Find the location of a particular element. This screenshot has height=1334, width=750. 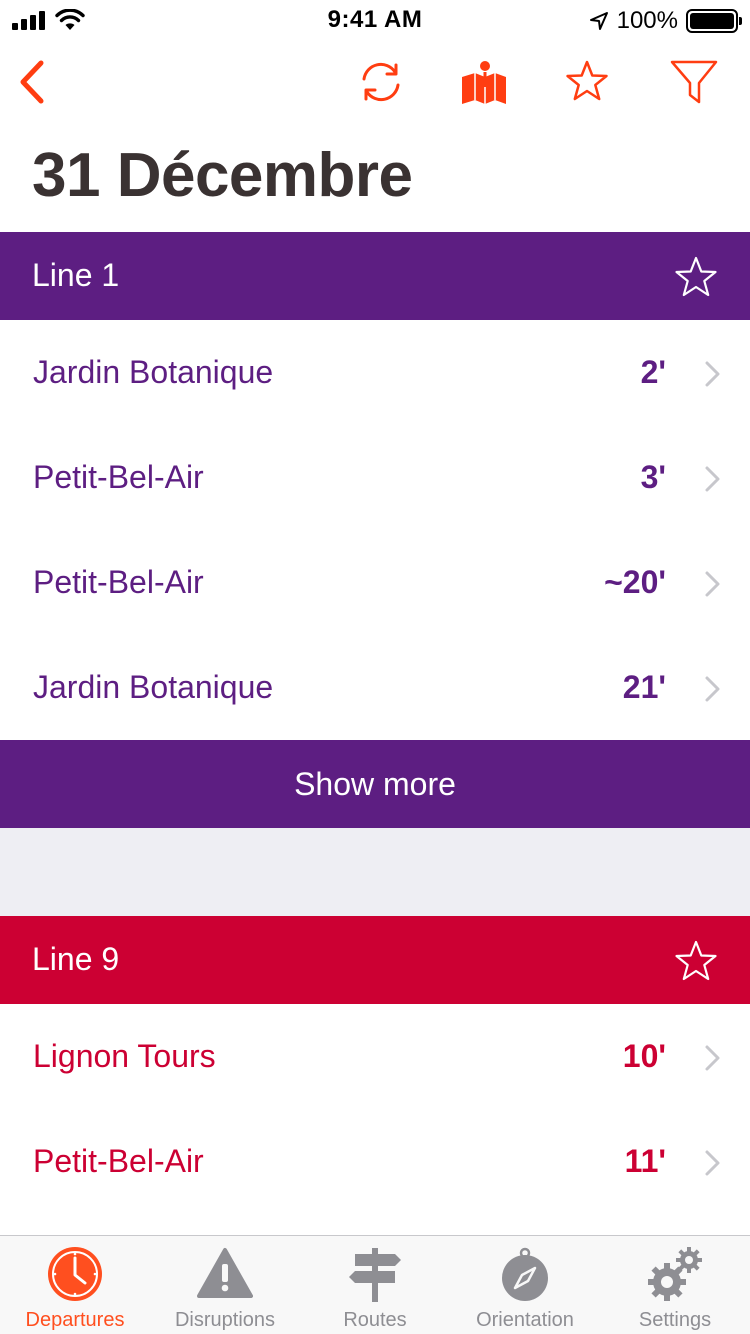

status-bar-right: 100% is located at coordinates (665, 21).